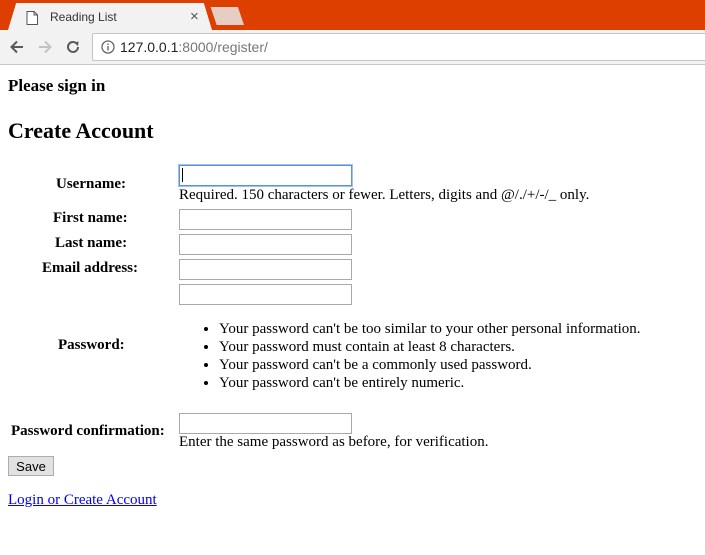 The height and width of the screenshot is (555, 705). What do you see at coordinates (31, 466) in the screenshot?
I see `save-button: Save` at bounding box center [31, 466].